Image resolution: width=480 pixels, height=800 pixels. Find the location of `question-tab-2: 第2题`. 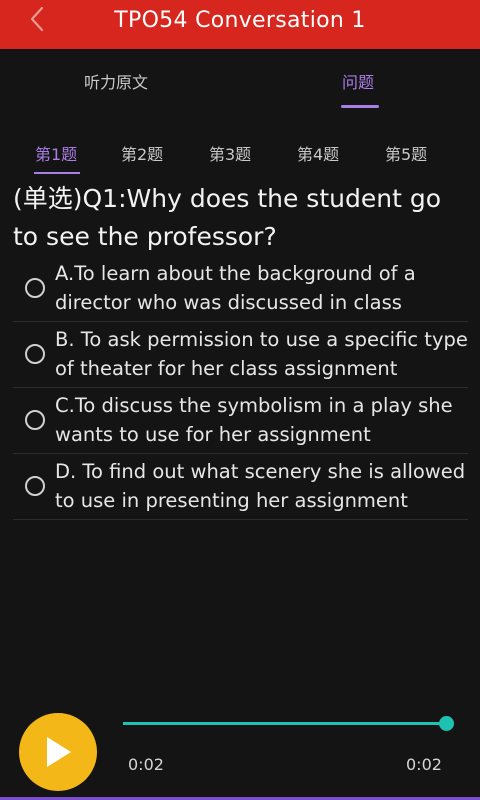

question-tab-2: 第2题 is located at coordinates (142, 153).